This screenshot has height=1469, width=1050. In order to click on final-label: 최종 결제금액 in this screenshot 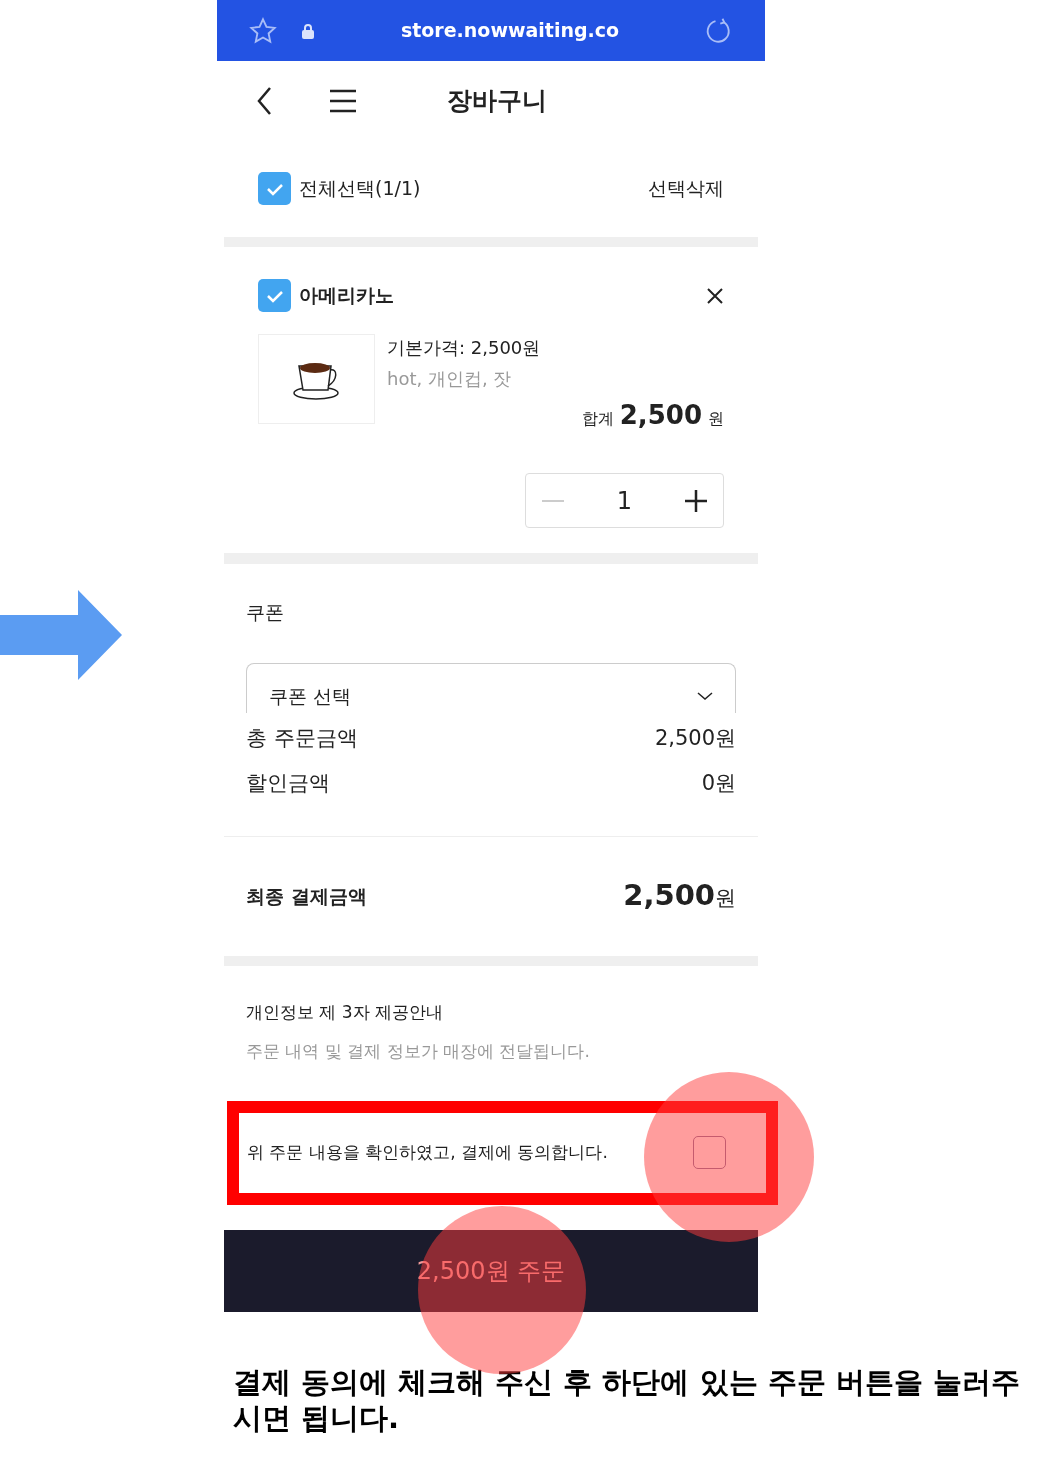, I will do `click(306, 896)`.